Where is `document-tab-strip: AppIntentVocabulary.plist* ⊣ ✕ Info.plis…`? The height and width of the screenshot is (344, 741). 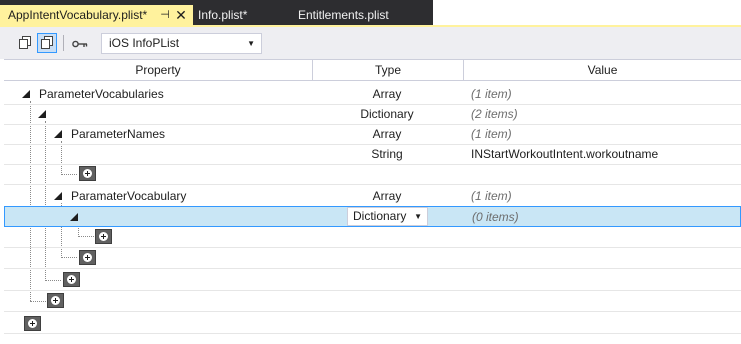 document-tab-strip: AppIntentVocabulary.plist* ⊣ ✕ Info.plis… is located at coordinates (370, 12).